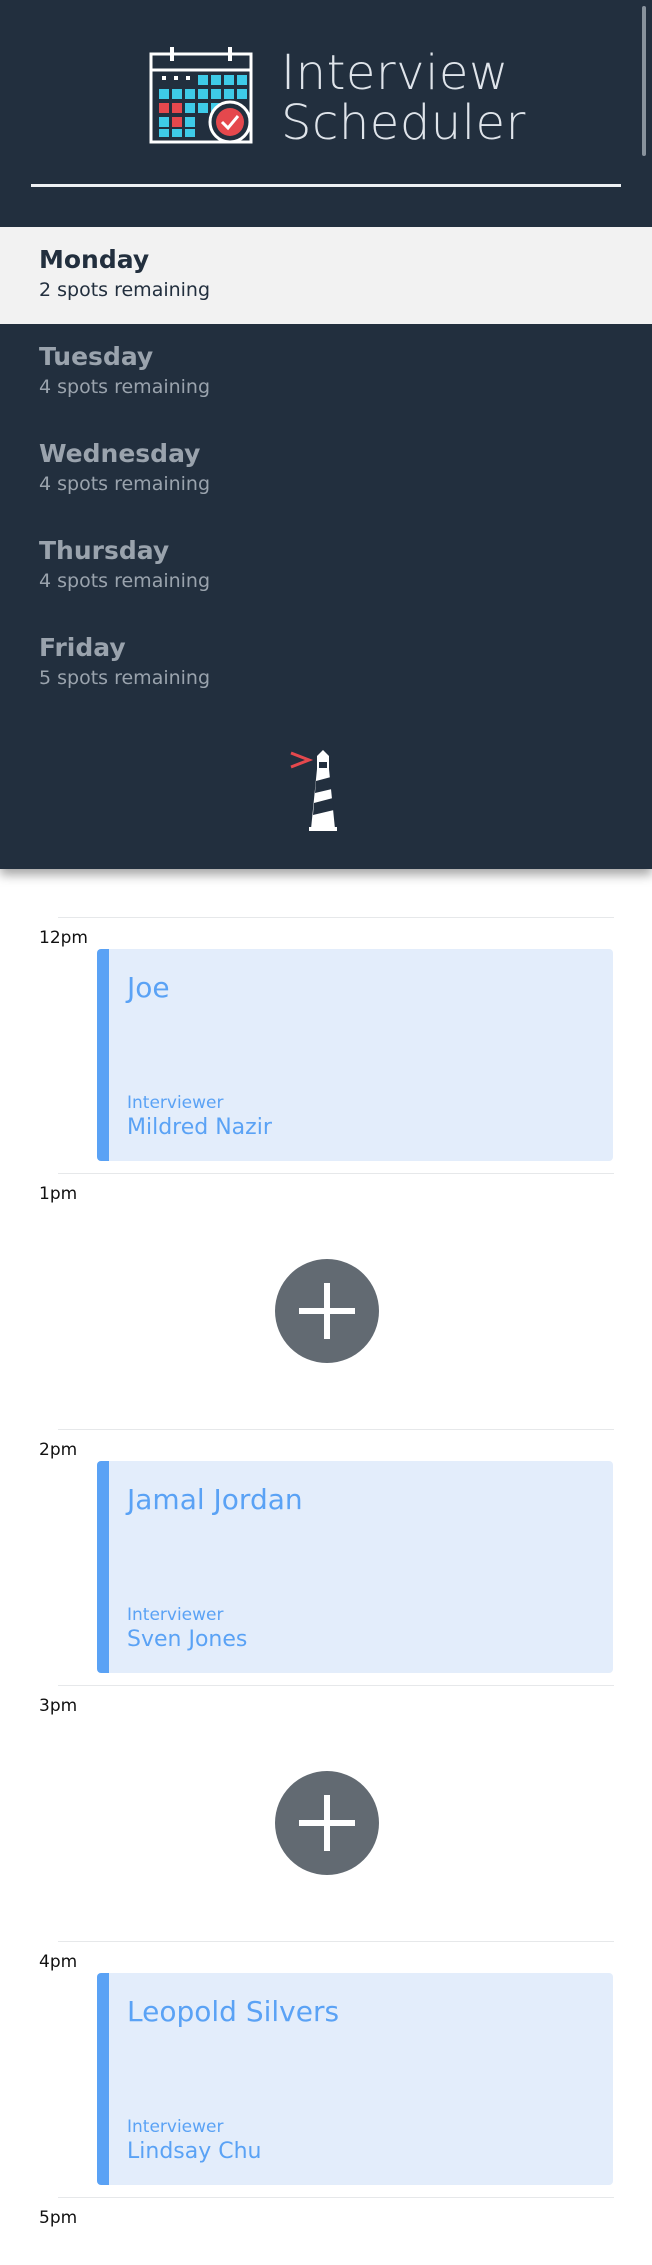 The height and width of the screenshot is (2265, 652). Describe the element at coordinates (94, 259) in the screenshot. I see `day-name: Monday` at that location.